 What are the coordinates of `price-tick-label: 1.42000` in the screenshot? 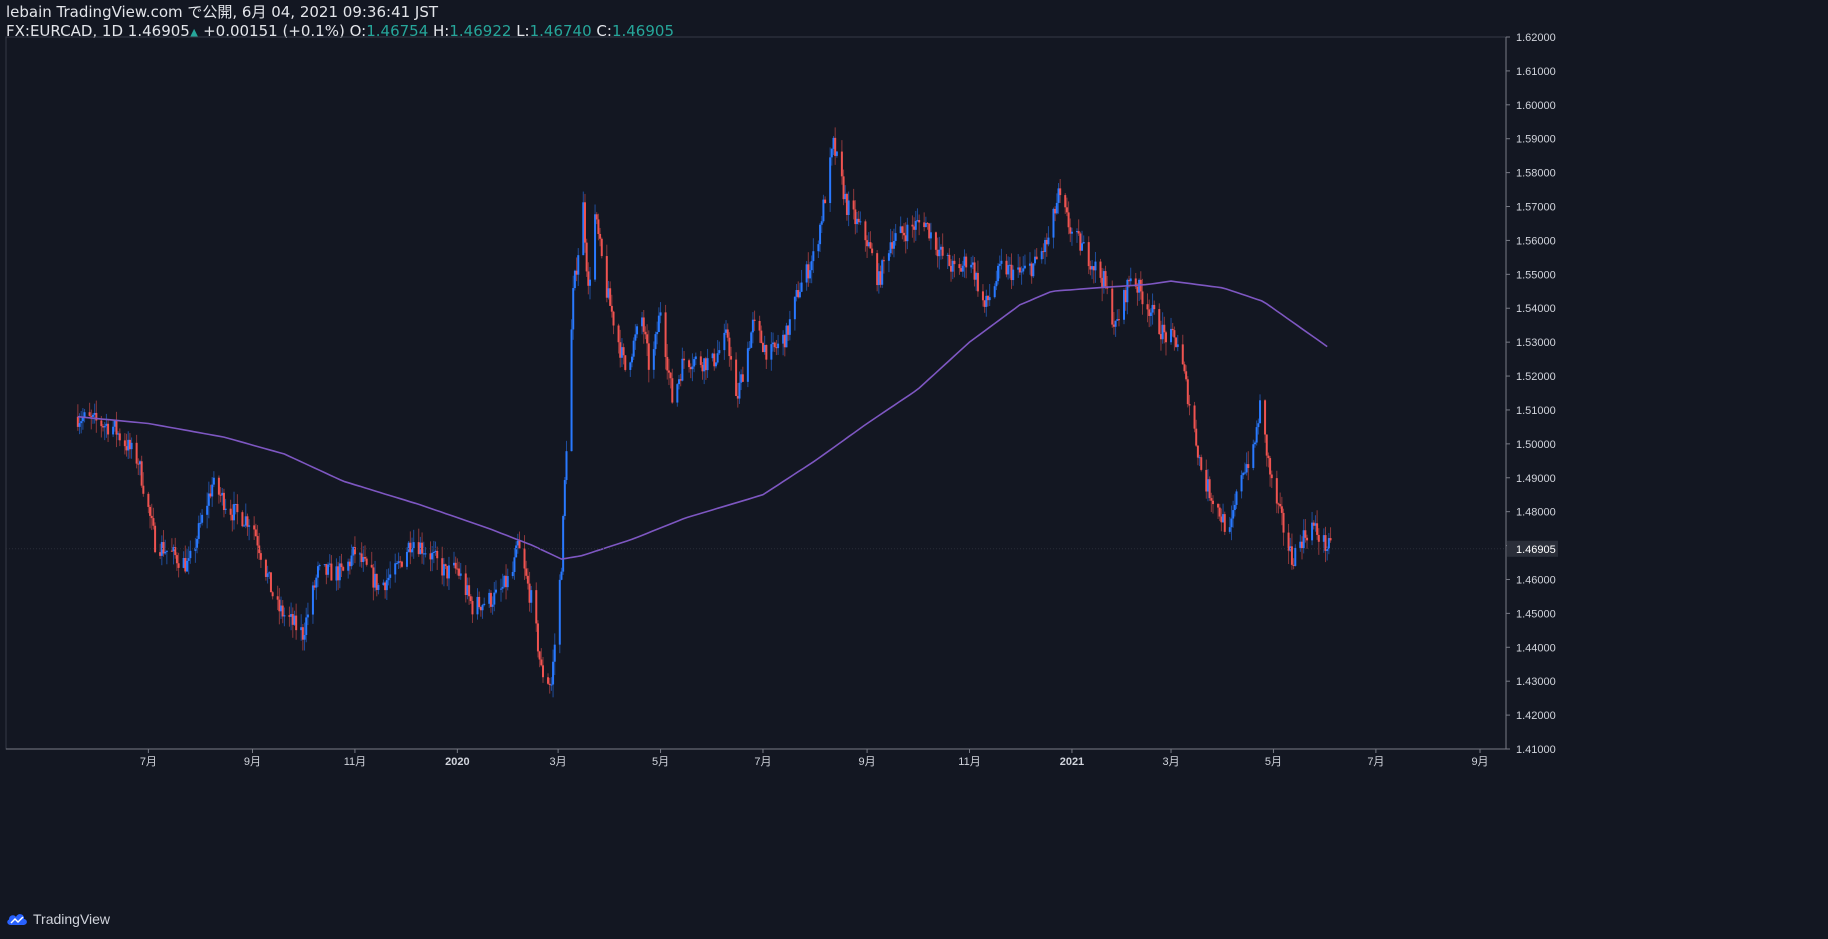 It's located at (1536, 716).